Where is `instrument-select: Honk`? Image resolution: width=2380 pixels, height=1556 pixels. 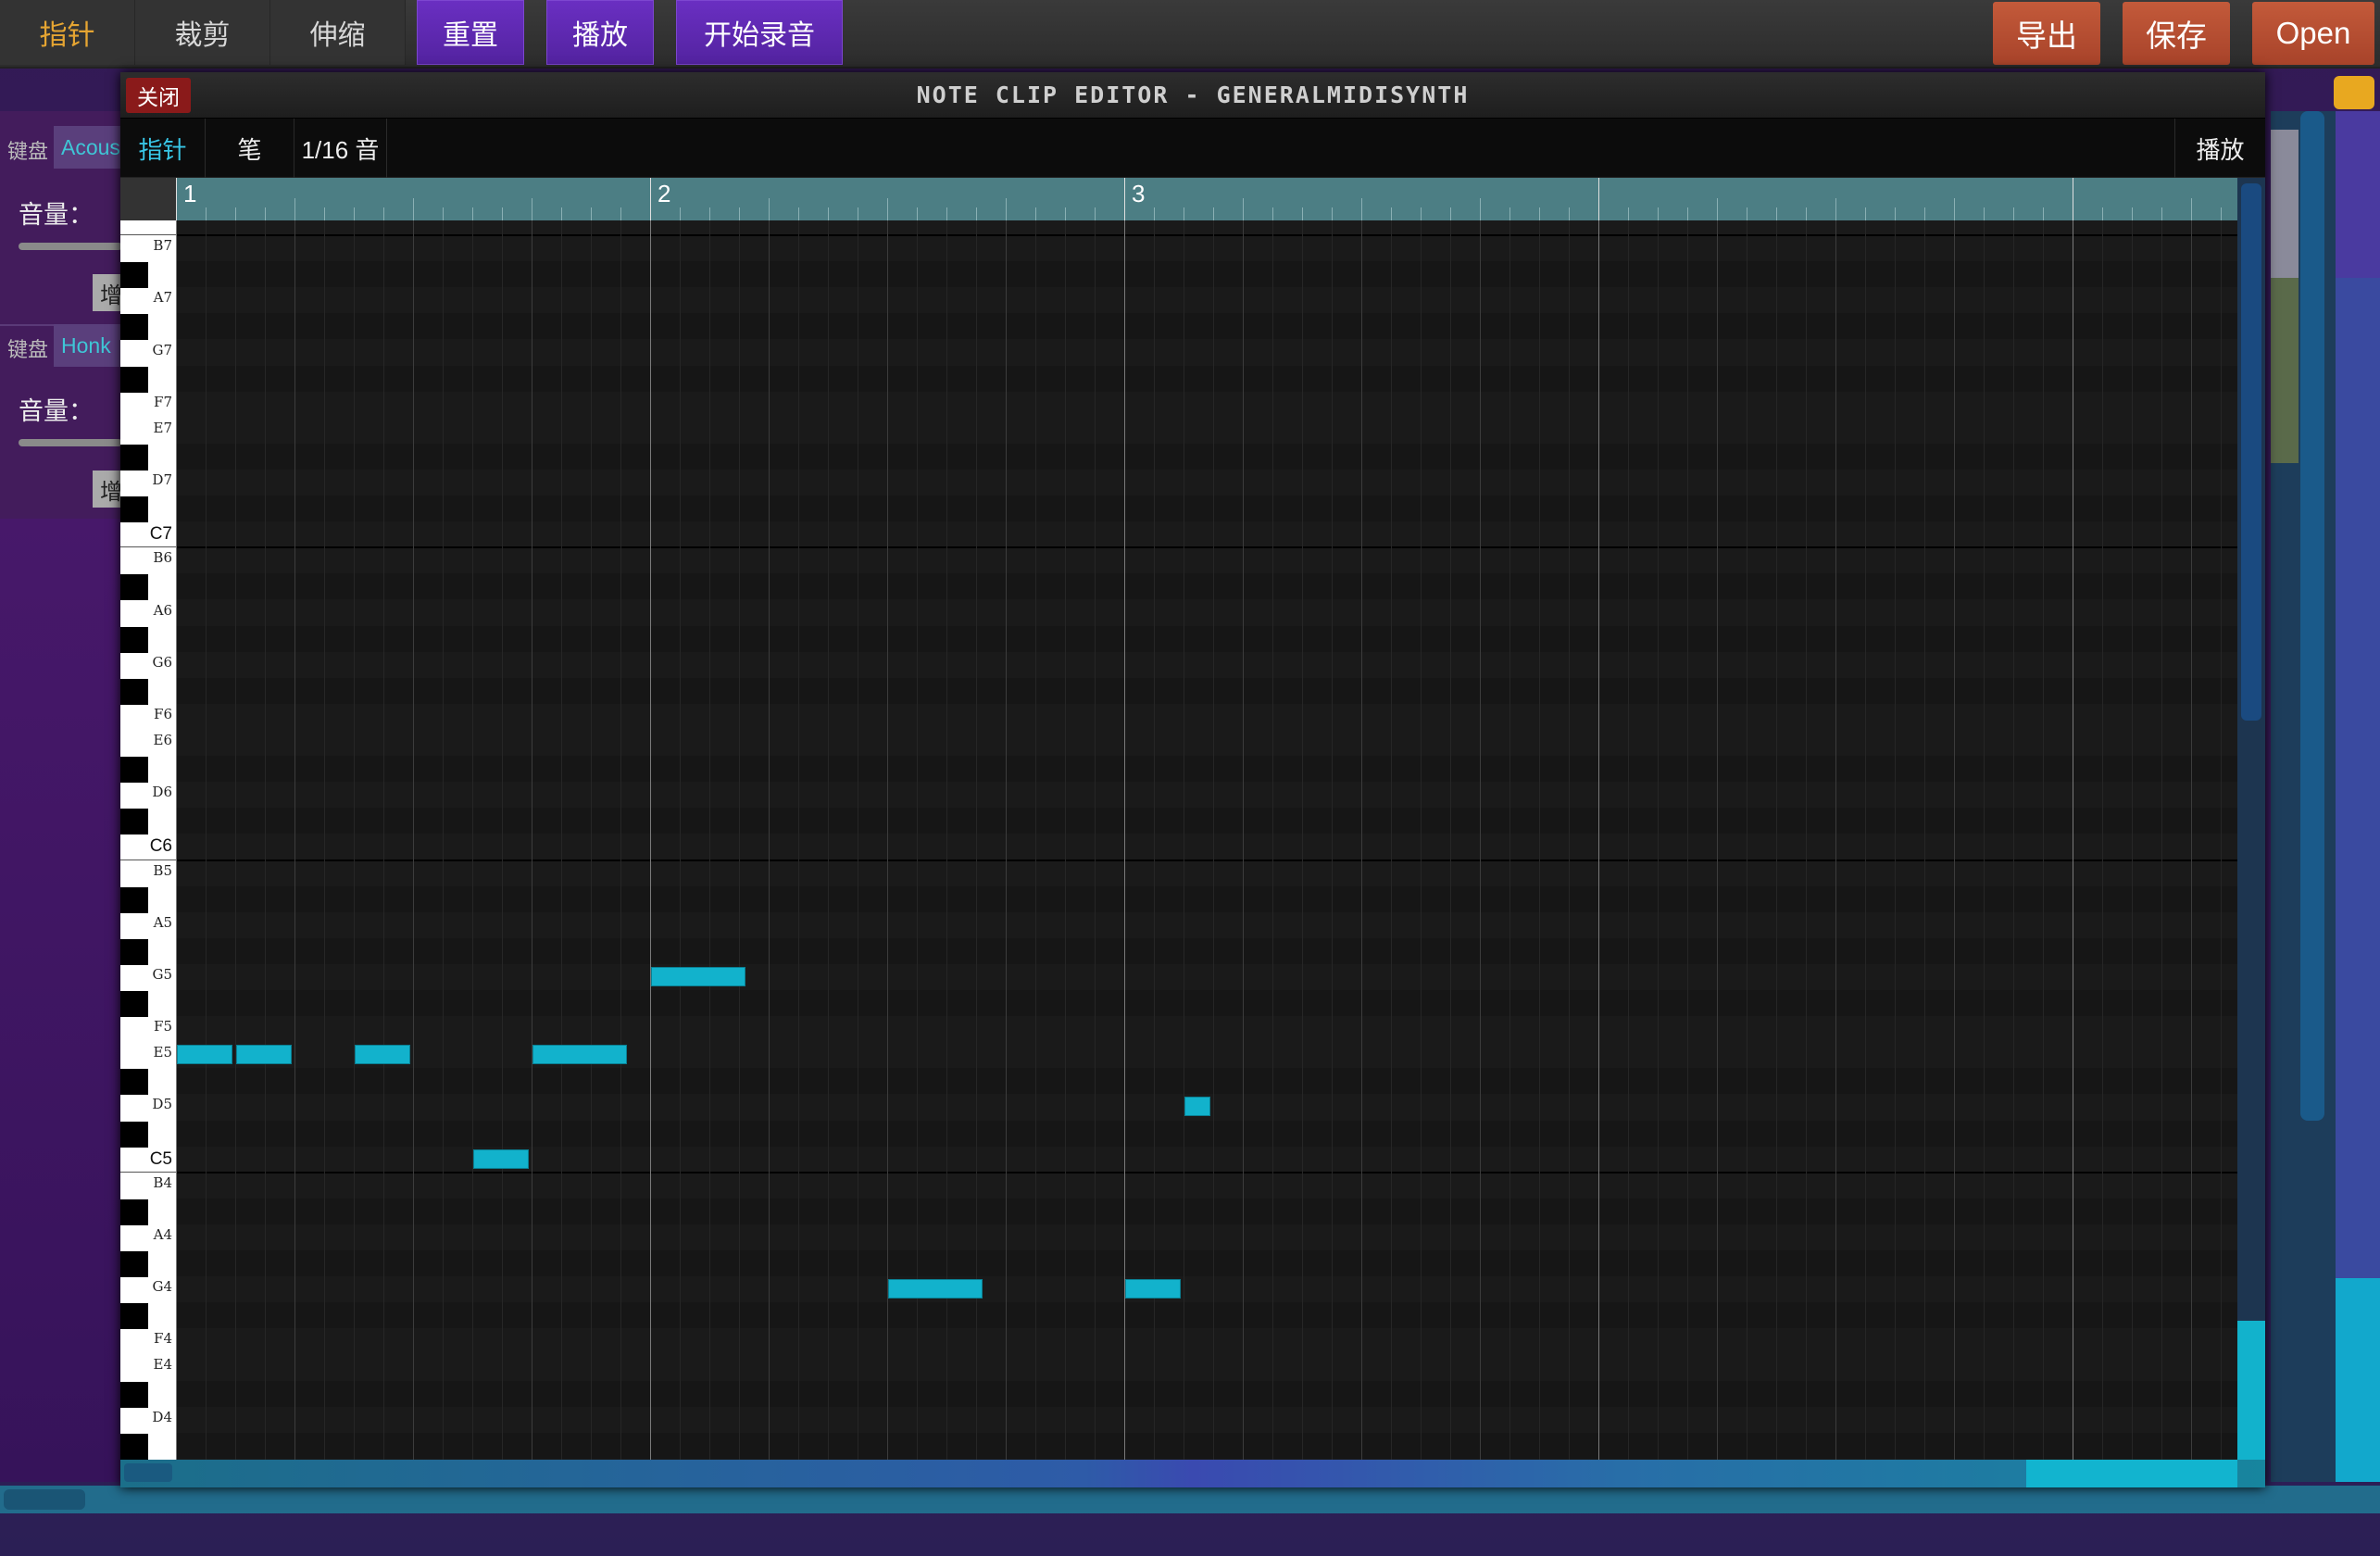
instrument-select: Honk is located at coordinates (88, 346).